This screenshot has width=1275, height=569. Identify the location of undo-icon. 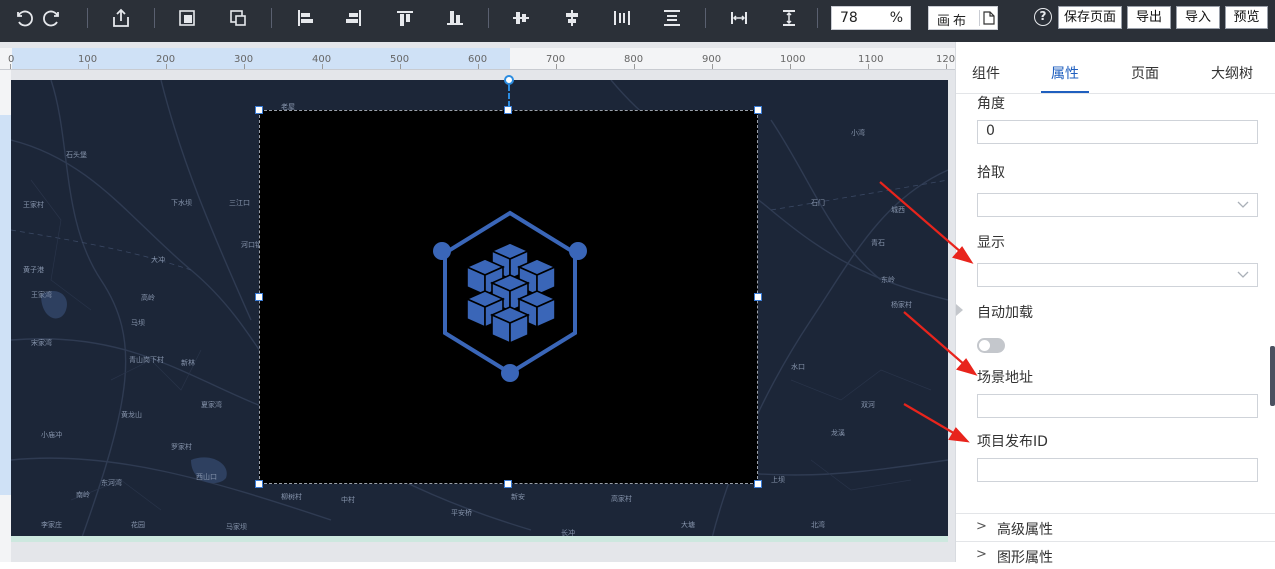
(24, 18).